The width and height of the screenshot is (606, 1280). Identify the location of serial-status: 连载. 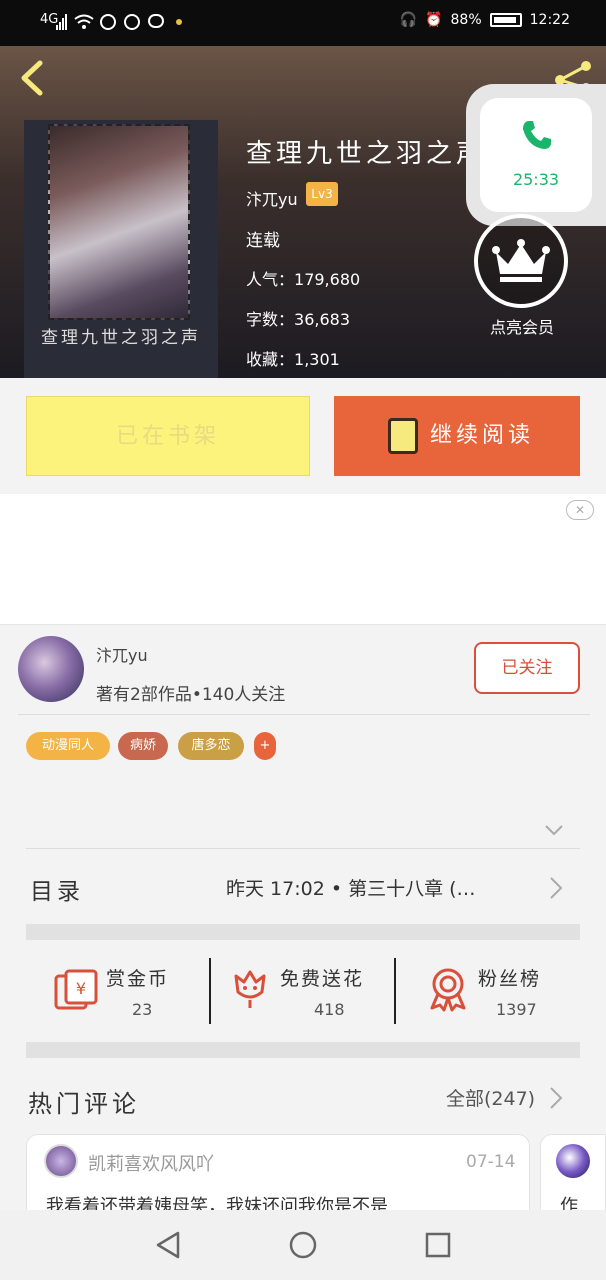
(263, 241).